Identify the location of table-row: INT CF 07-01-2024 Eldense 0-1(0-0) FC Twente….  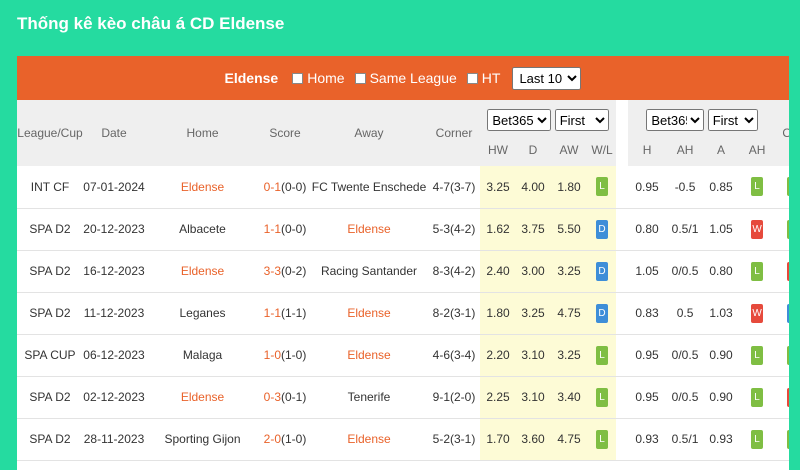
(403, 187).